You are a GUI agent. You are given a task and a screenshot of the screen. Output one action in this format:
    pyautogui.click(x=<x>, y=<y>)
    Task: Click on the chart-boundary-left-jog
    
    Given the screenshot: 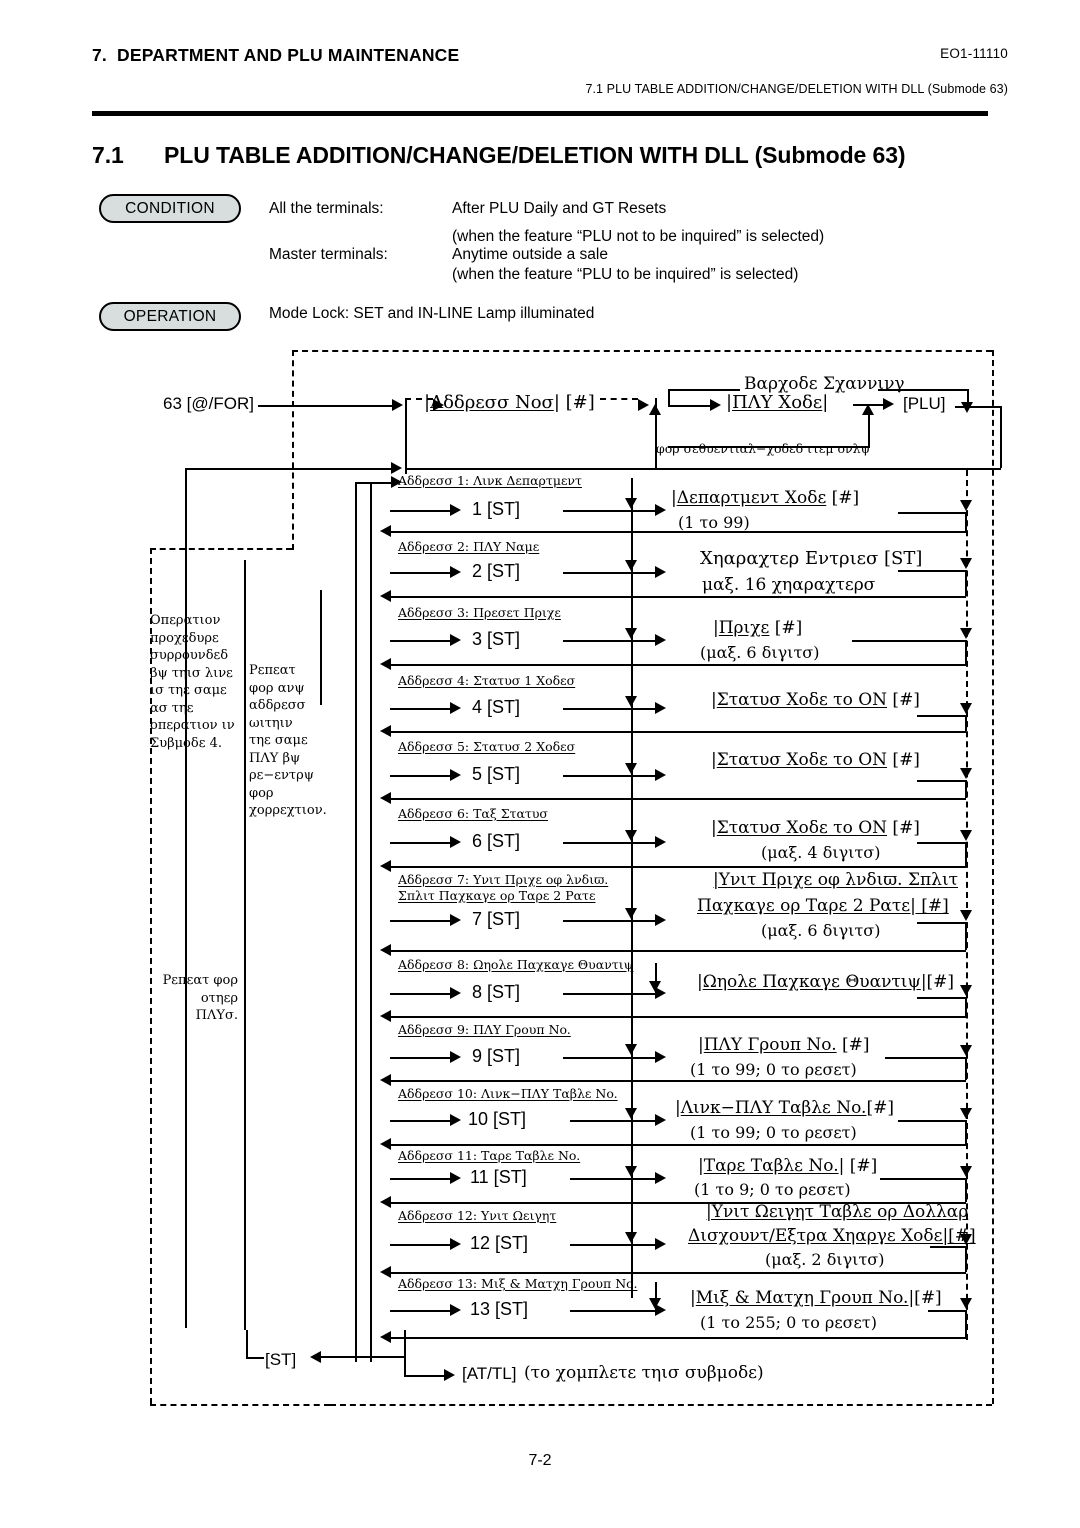 What is the action you would take?
    pyautogui.click(x=221, y=549)
    